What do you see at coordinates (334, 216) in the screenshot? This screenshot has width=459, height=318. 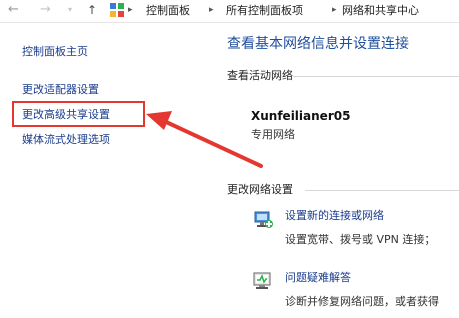 I see `setup-connection-link: 设置新的连接或网络` at bounding box center [334, 216].